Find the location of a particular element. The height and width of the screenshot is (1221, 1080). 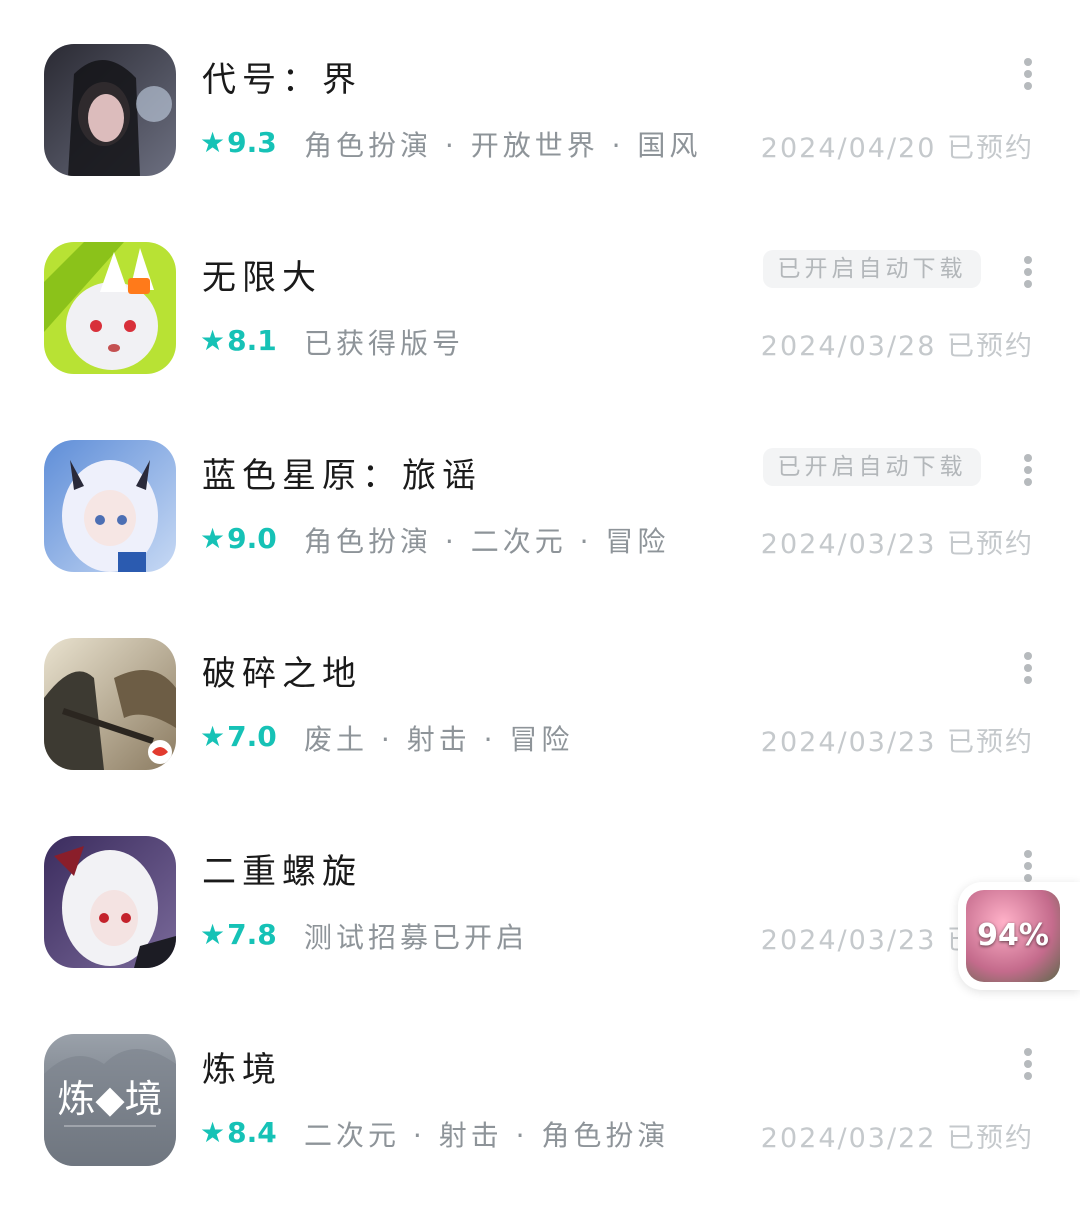

reserve-date: 2024/03/22 已预约 is located at coordinates (897, 1138).